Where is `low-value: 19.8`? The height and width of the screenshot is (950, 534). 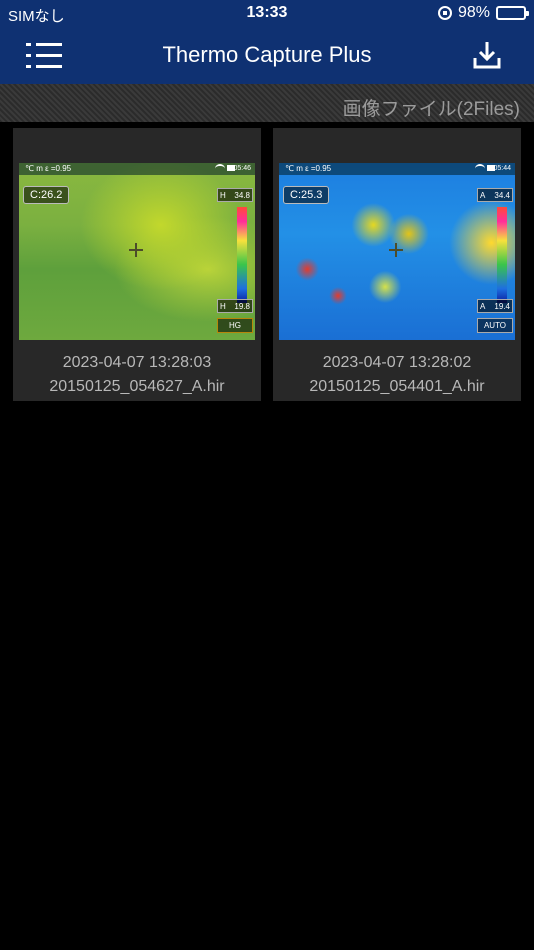
low-value: 19.8 is located at coordinates (242, 306).